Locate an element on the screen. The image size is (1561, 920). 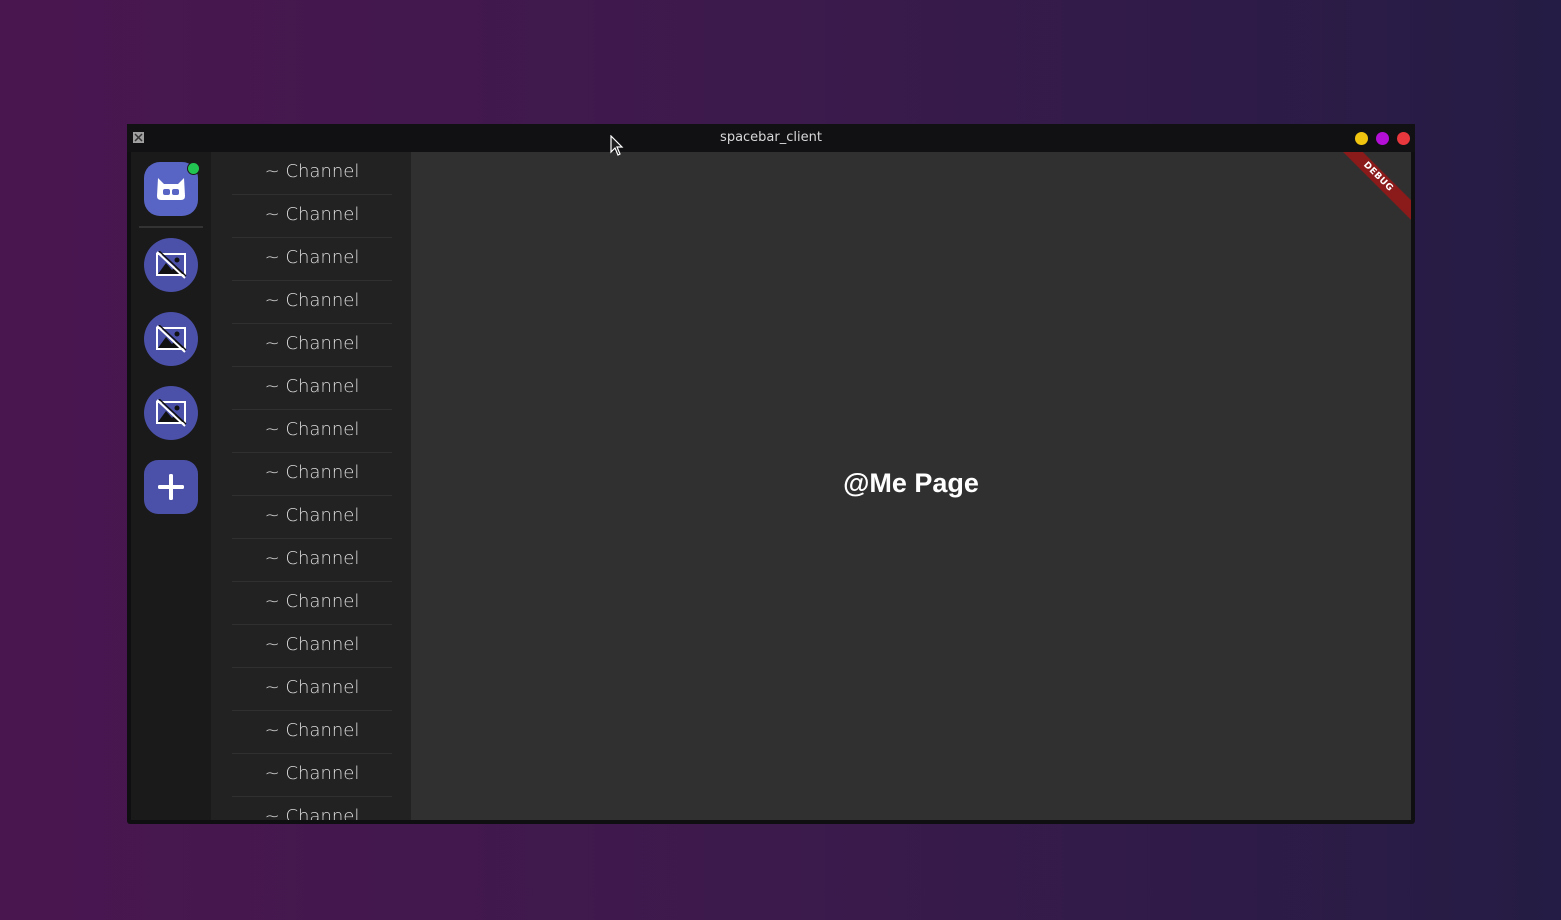
add-server-button is located at coordinates (171, 487).